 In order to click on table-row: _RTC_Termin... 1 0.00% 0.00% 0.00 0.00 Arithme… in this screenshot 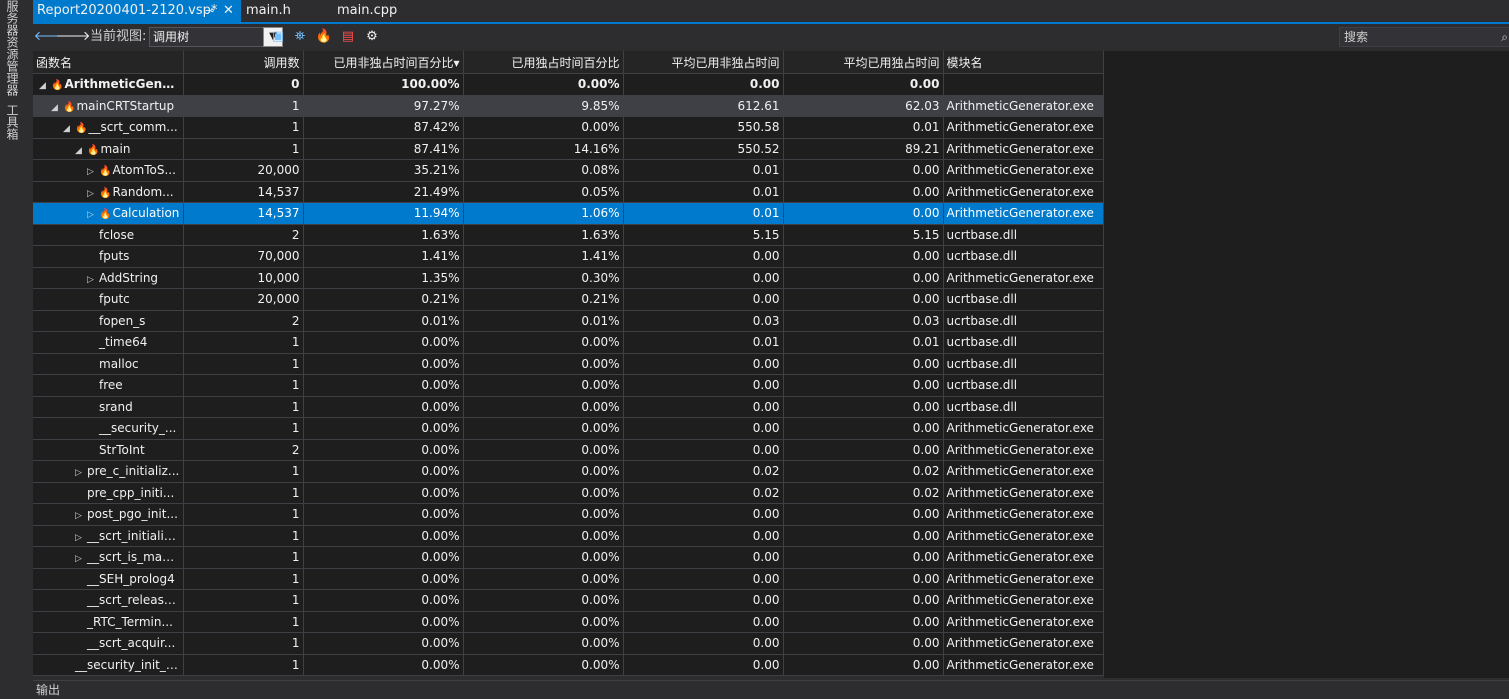, I will do `click(568, 622)`.